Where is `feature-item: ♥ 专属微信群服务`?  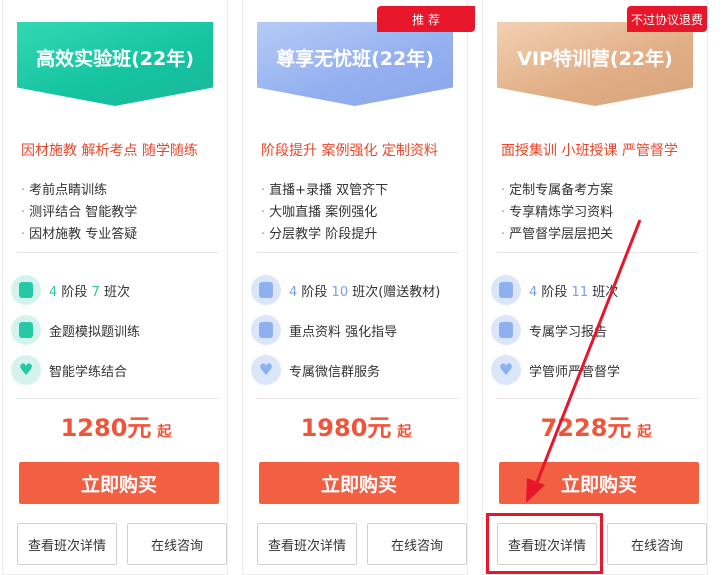
feature-item: ♥ 专属微信群服务 is located at coordinates (315, 370).